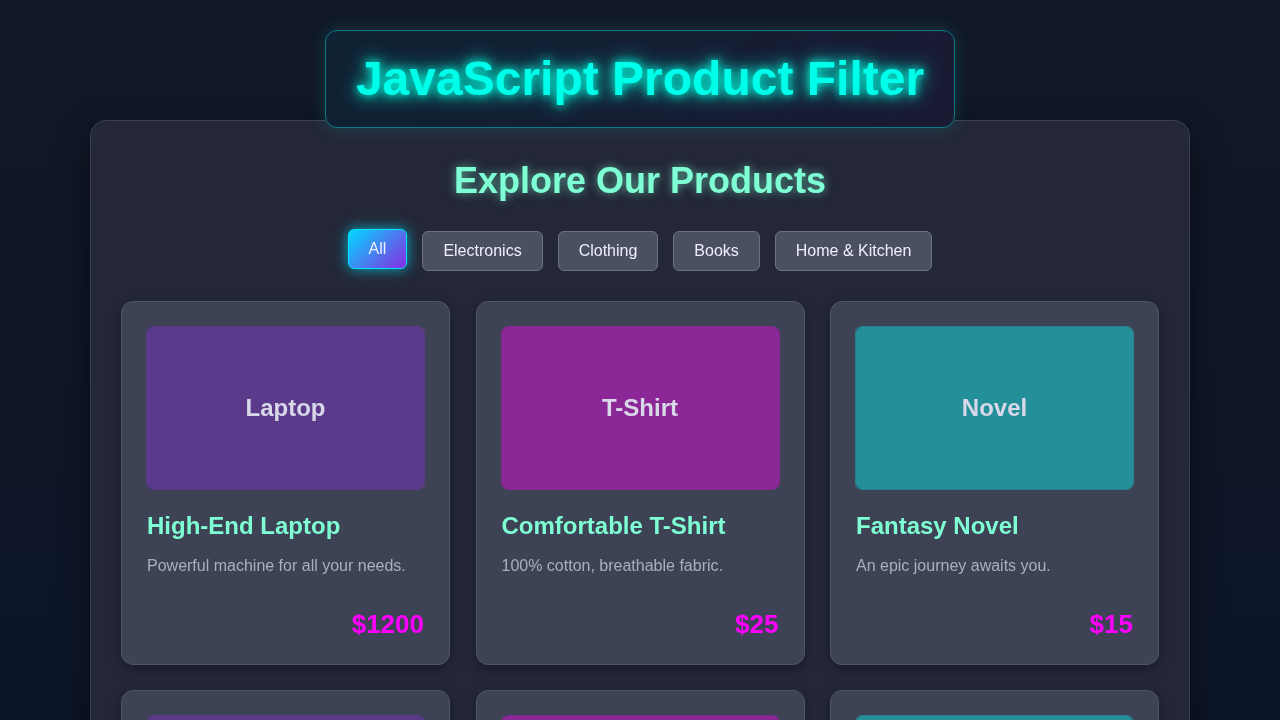 The image size is (1280, 720). Describe the element at coordinates (640, 79) in the screenshot. I see `page-title: JavaScript Product Filter` at that location.